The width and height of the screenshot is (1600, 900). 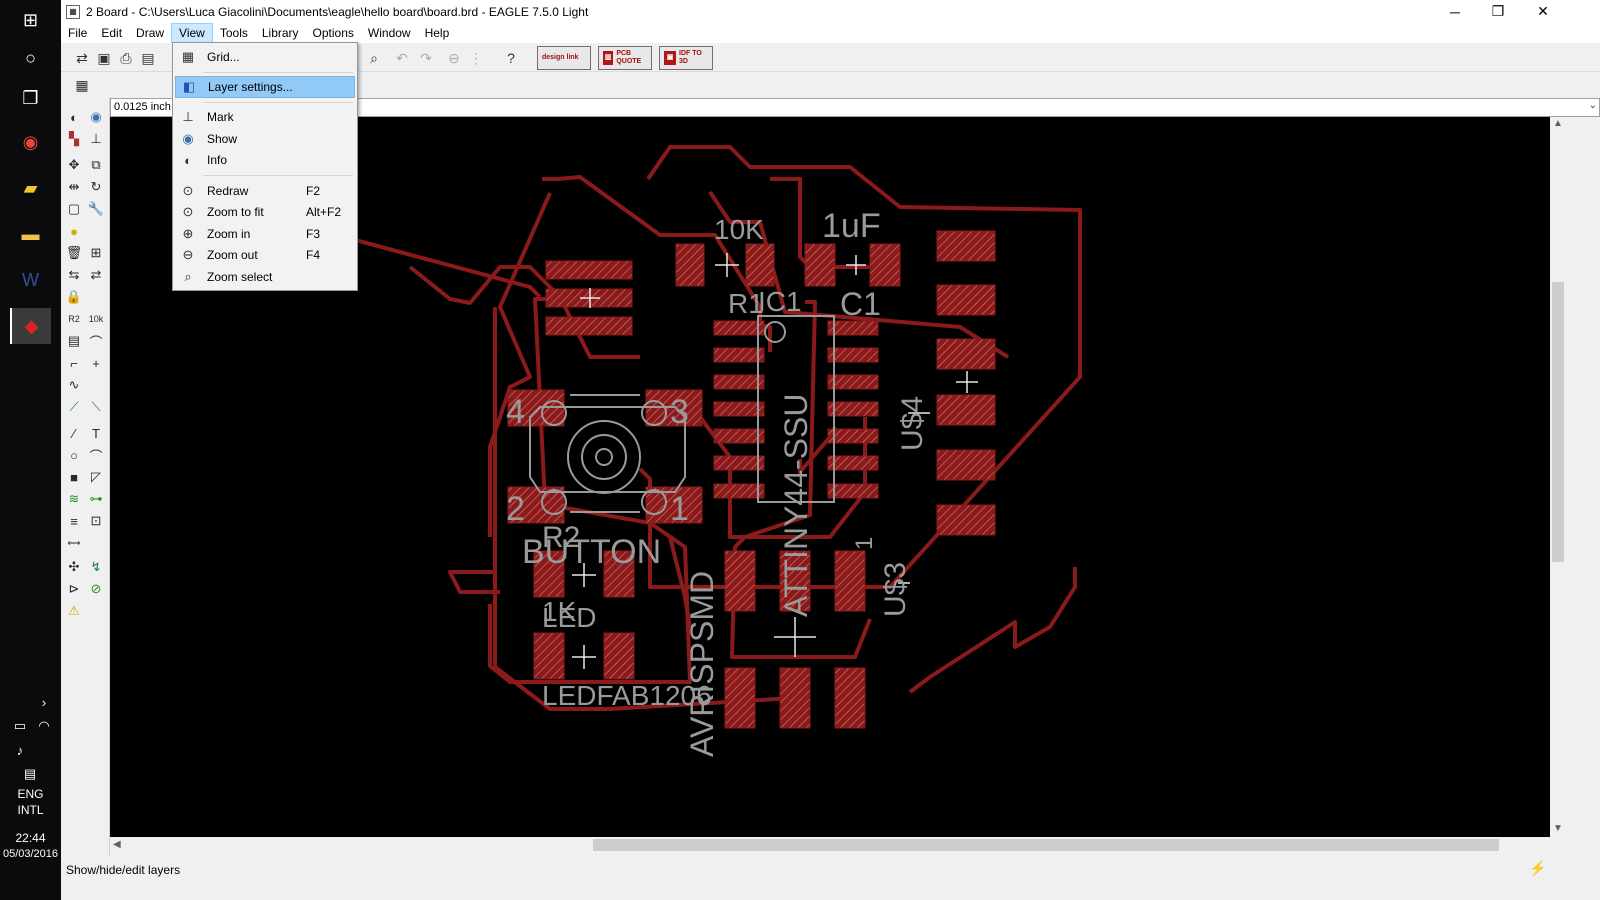 I want to click on menu-options: Options, so click(x=333, y=33).